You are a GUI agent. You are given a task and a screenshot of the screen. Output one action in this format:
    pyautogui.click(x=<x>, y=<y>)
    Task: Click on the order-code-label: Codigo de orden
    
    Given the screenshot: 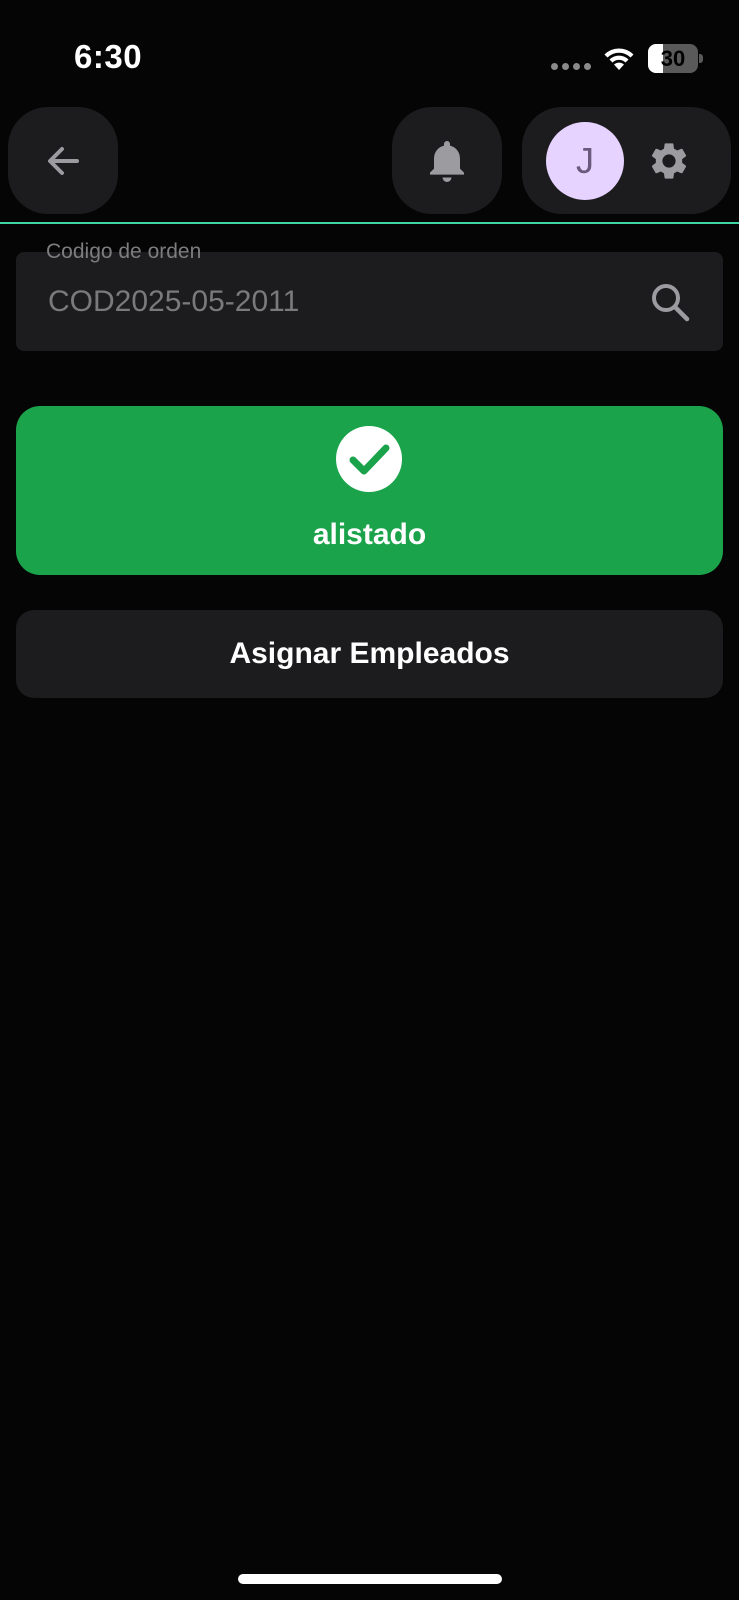 What is the action you would take?
    pyautogui.click(x=124, y=251)
    